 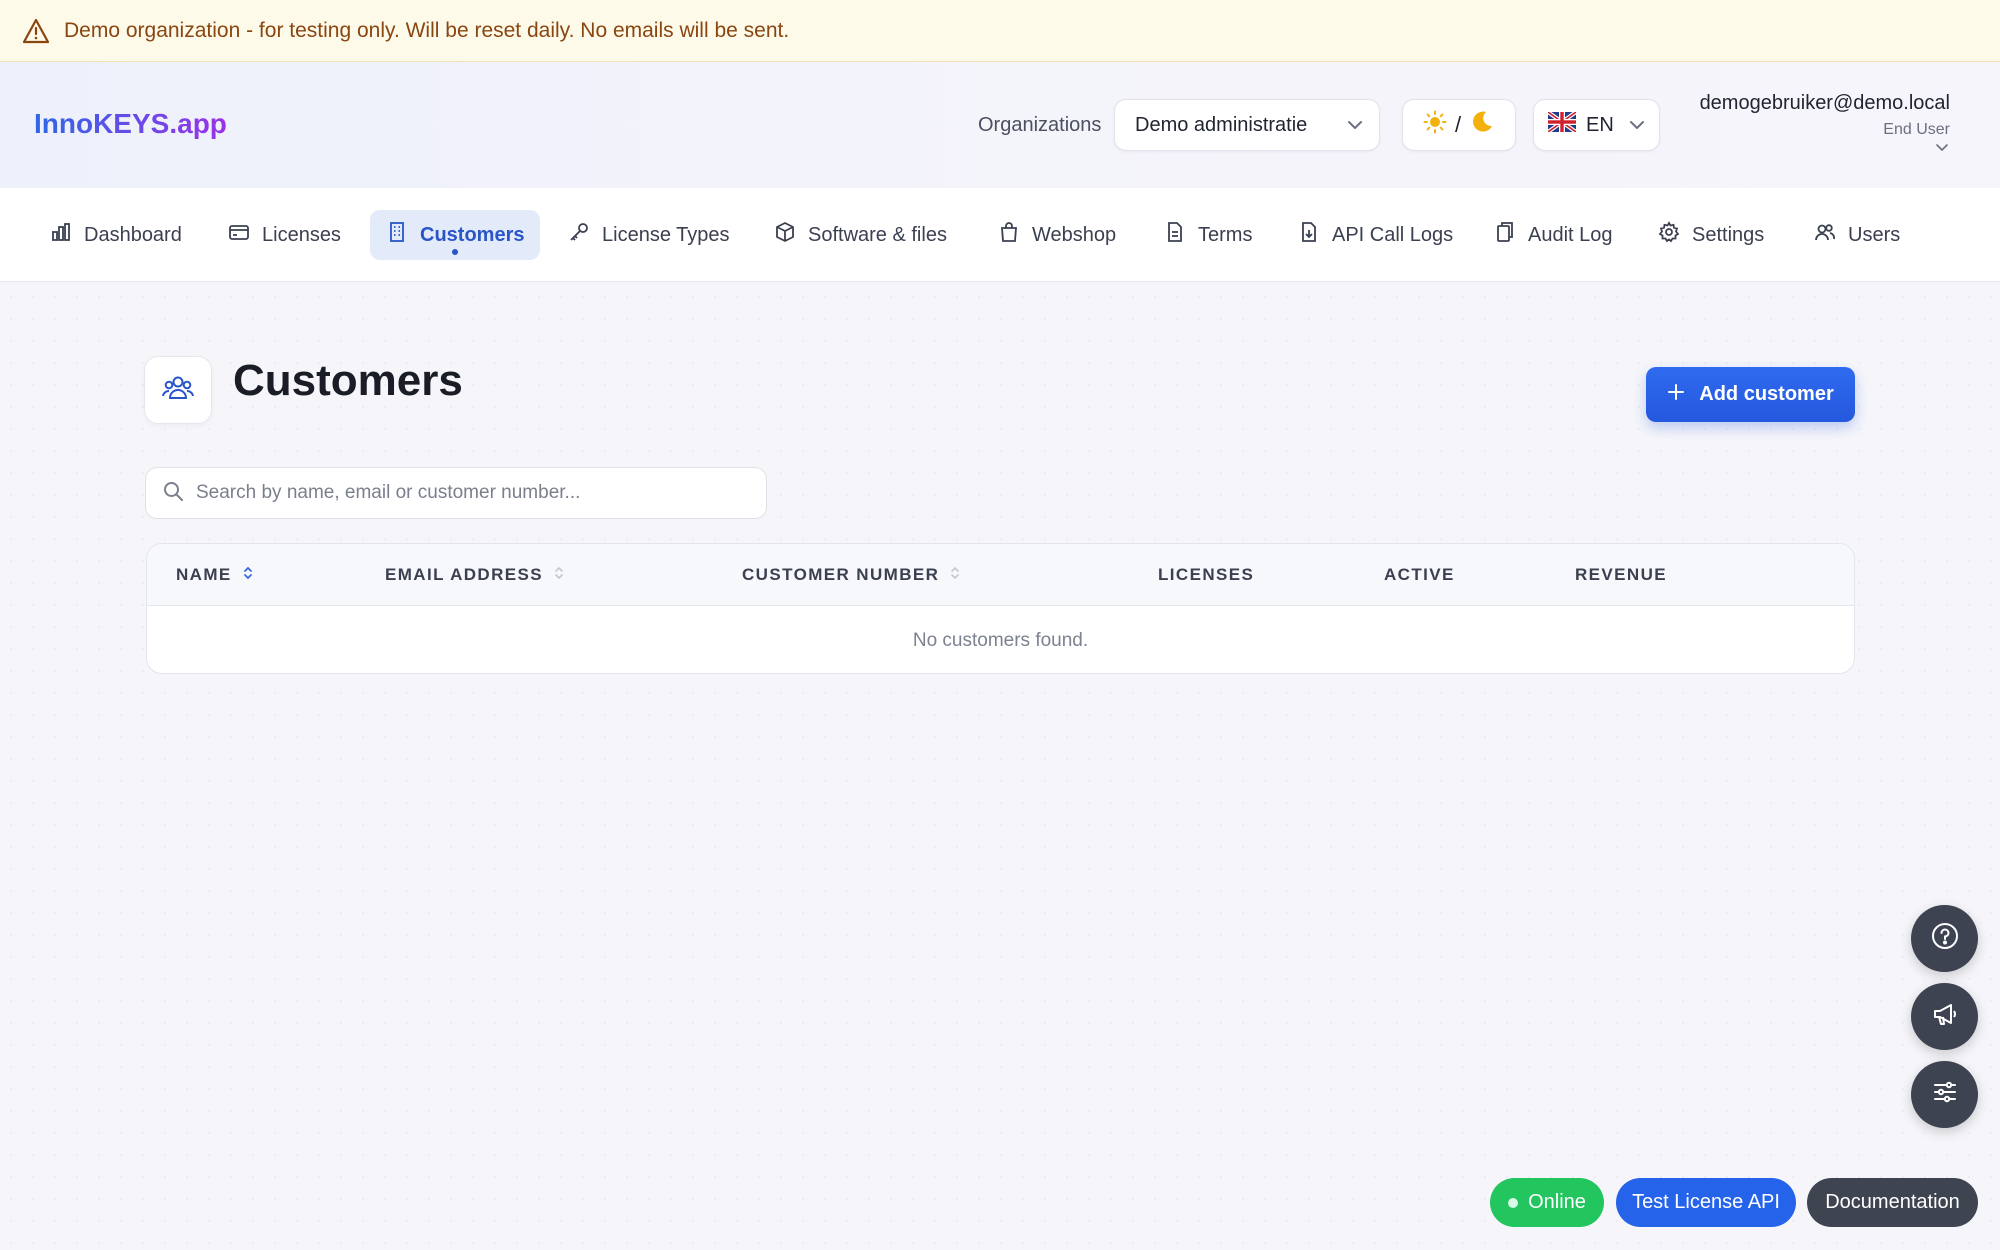 I want to click on nav-label: Customers, so click(x=472, y=234).